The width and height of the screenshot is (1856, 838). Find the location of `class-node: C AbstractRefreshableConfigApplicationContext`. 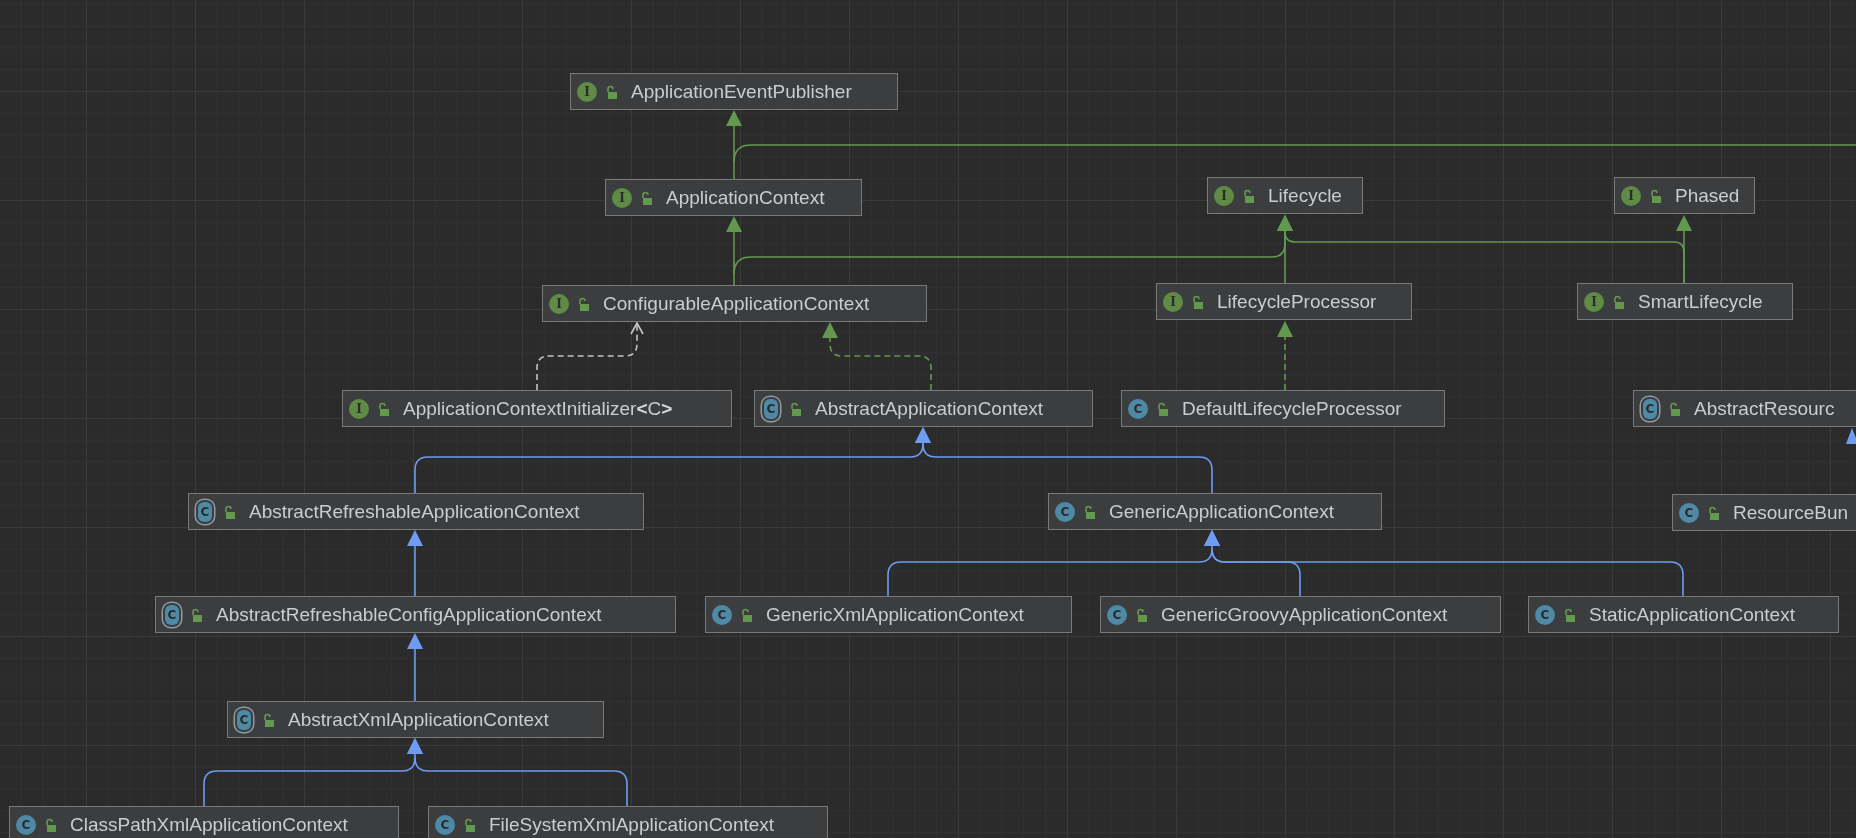

class-node: C AbstractRefreshableConfigApplicationContext is located at coordinates (415, 614).